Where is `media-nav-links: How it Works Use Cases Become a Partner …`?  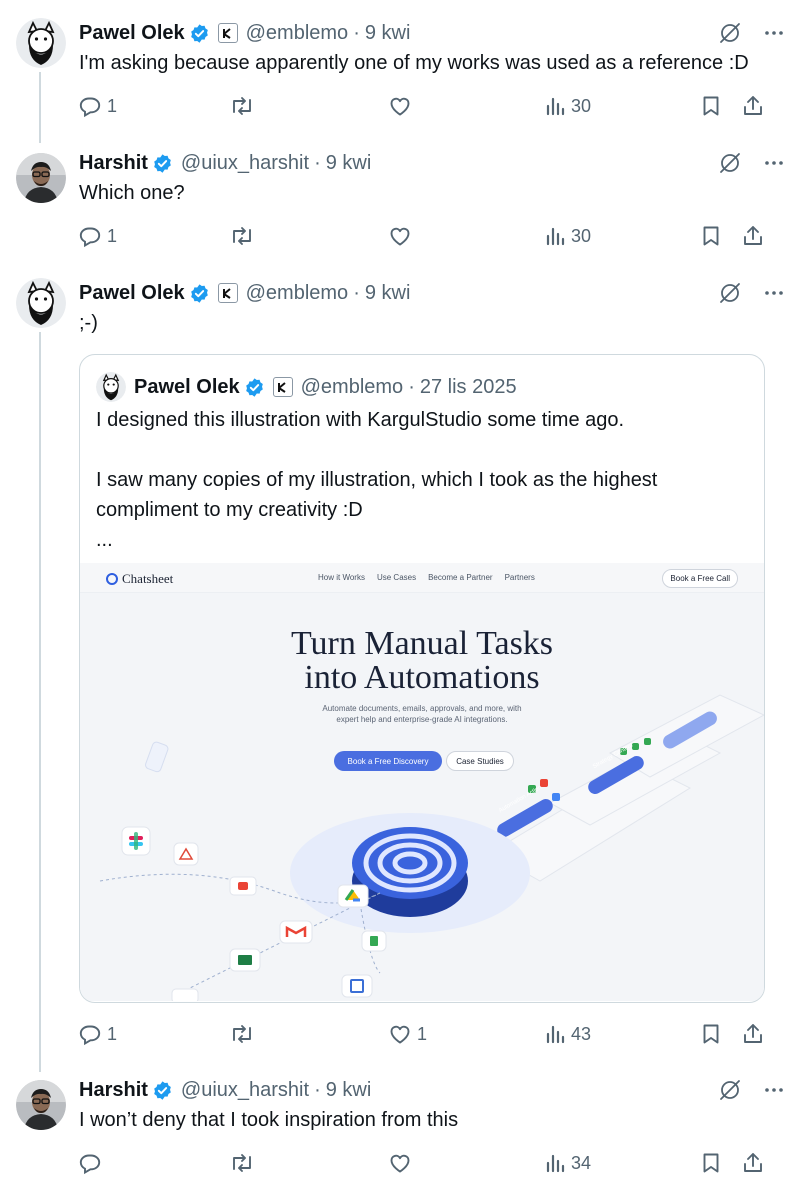
media-nav-links: How it Works Use Cases Become a Partner … is located at coordinates (426, 577).